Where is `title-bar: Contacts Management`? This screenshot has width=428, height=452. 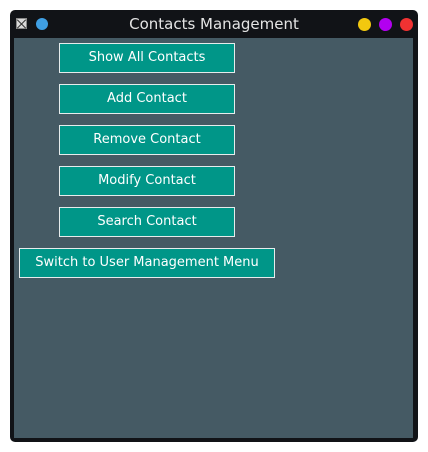 title-bar: Contacts Management is located at coordinates (214, 24).